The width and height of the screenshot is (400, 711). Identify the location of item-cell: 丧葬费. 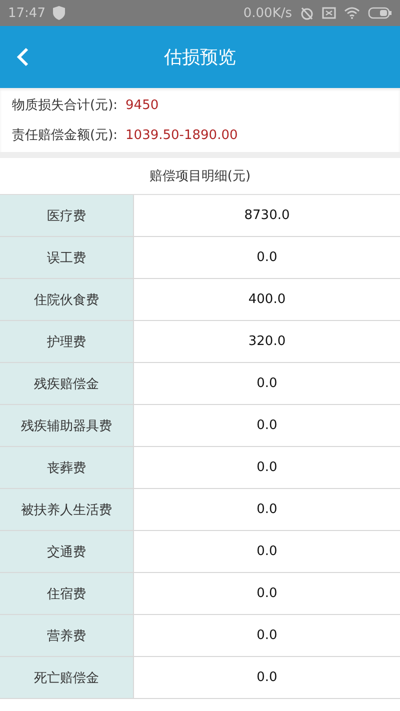
(67, 467).